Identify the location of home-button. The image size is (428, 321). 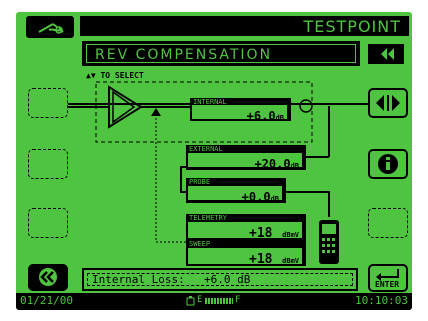
(48, 277).